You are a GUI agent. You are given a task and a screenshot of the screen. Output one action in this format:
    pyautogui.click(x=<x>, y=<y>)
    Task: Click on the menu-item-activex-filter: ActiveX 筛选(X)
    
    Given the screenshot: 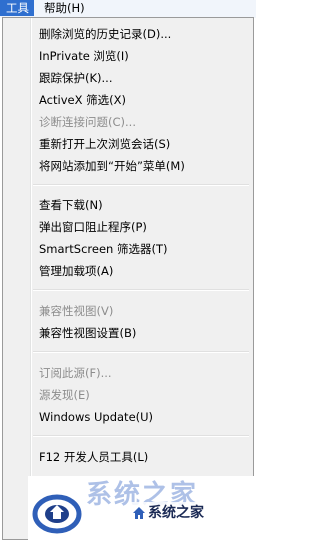 What is the action you would take?
    pyautogui.click(x=82, y=100)
    